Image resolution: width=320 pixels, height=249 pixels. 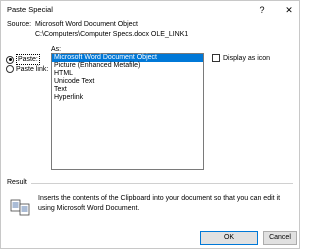 I want to click on result-divider, so click(x=162, y=183).